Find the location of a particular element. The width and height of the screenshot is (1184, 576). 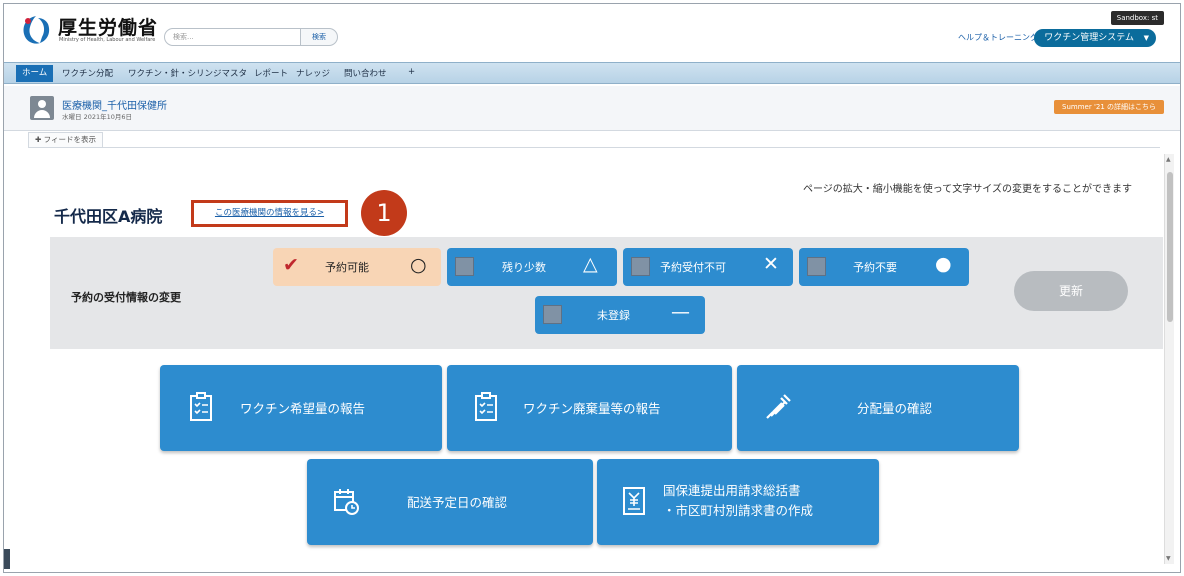

status-not-required-label: 予約不要 is located at coordinates (875, 267).